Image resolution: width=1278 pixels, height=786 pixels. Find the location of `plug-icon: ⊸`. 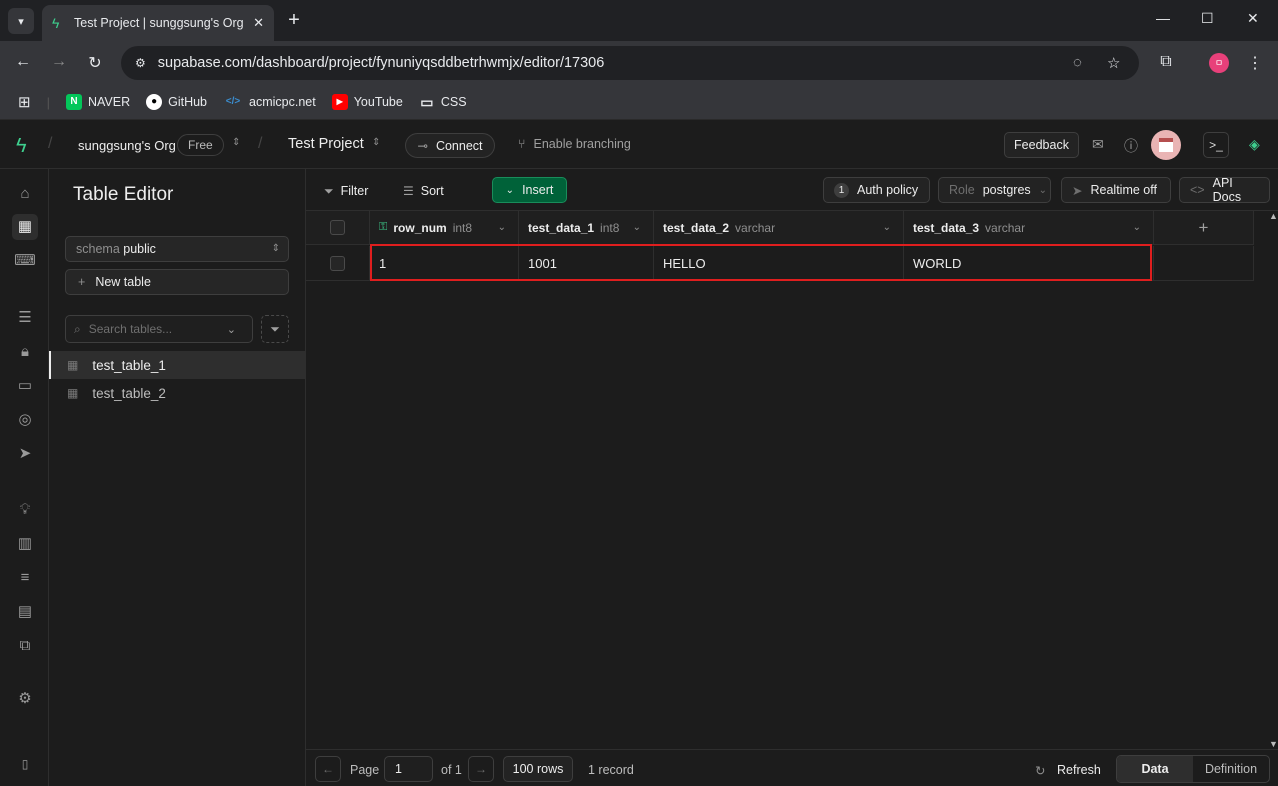

plug-icon: ⊸ is located at coordinates (422, 146).